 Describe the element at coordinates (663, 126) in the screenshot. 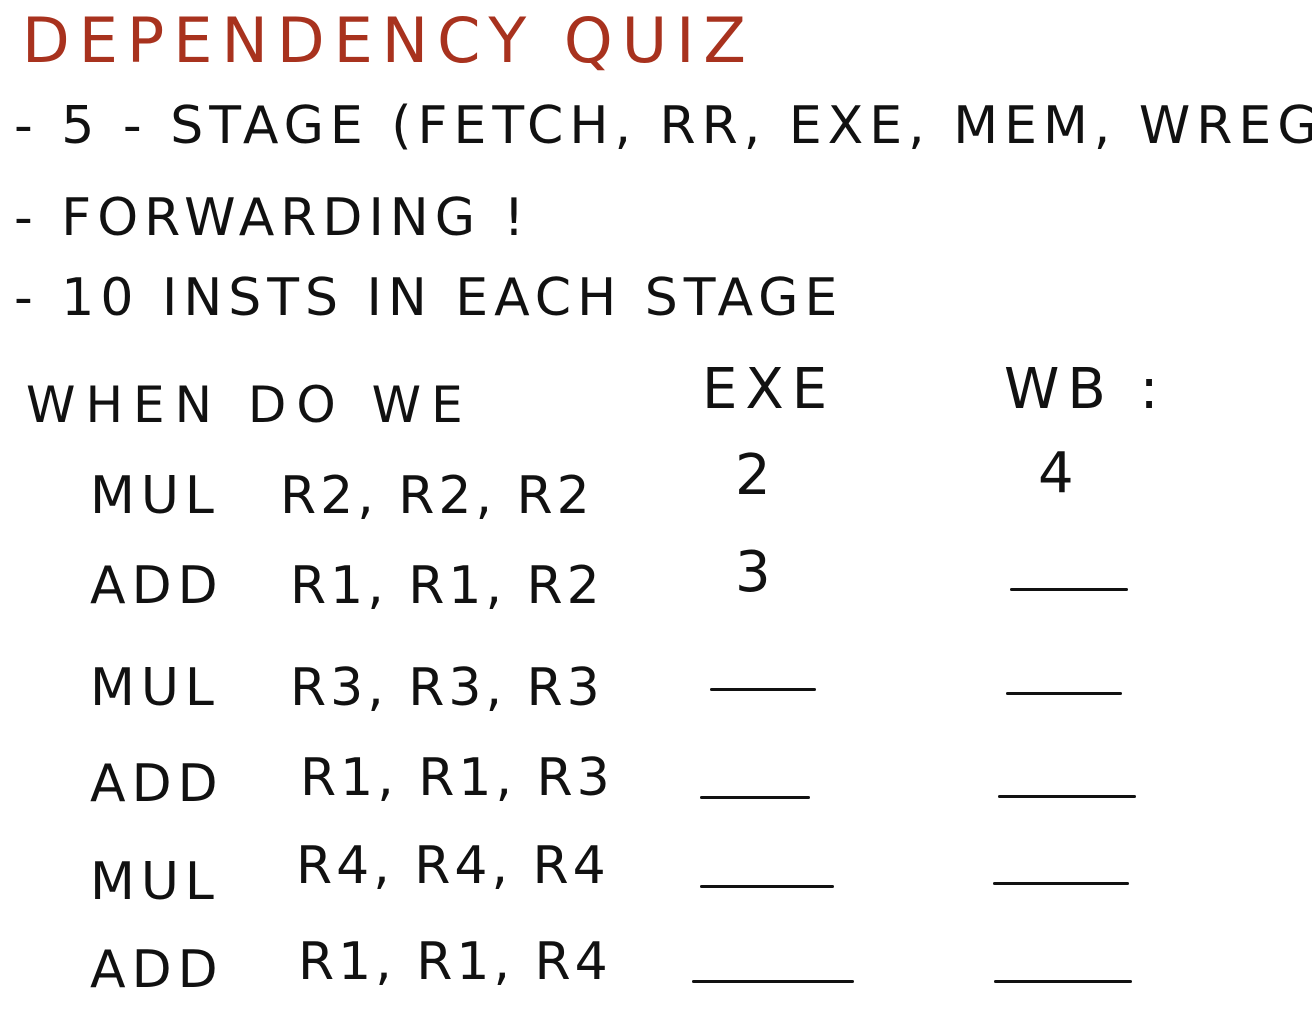

I see `bullet-pipeline-stages: - 5 - STAGE (FETCH, RR, EXE, MEM, WREG)` at that location.